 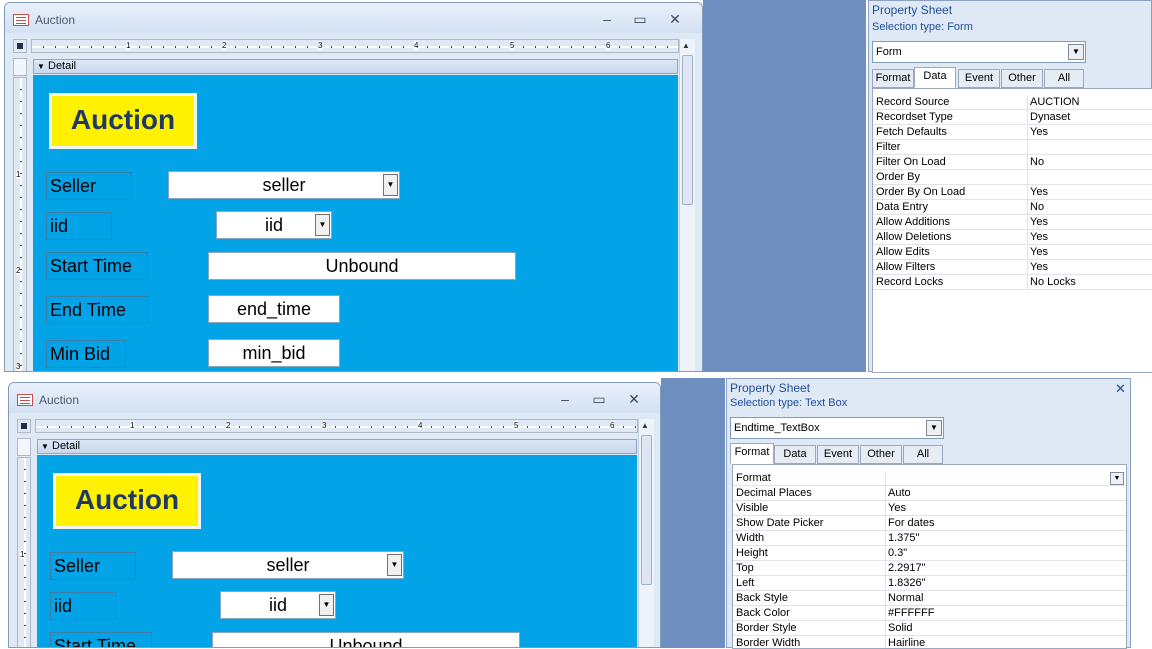 I want to click on property-row: Back Style Normal, so click(x=929, y=598).